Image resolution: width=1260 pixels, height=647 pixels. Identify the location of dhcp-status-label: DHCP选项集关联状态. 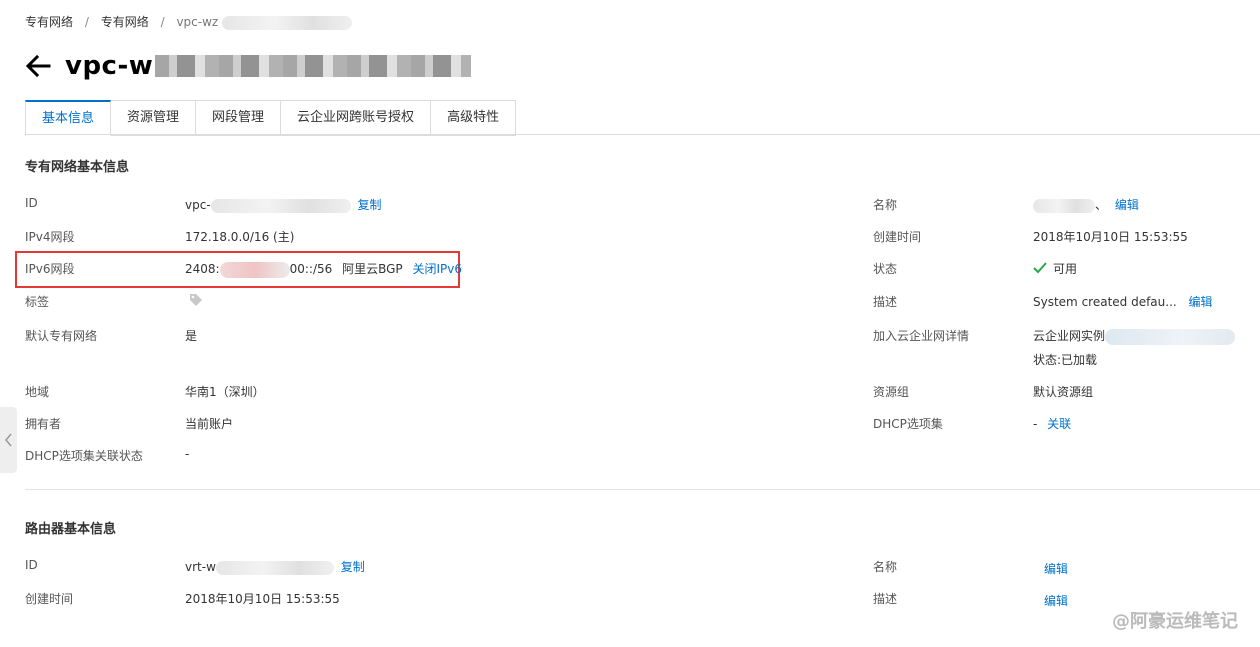
(84, 456).